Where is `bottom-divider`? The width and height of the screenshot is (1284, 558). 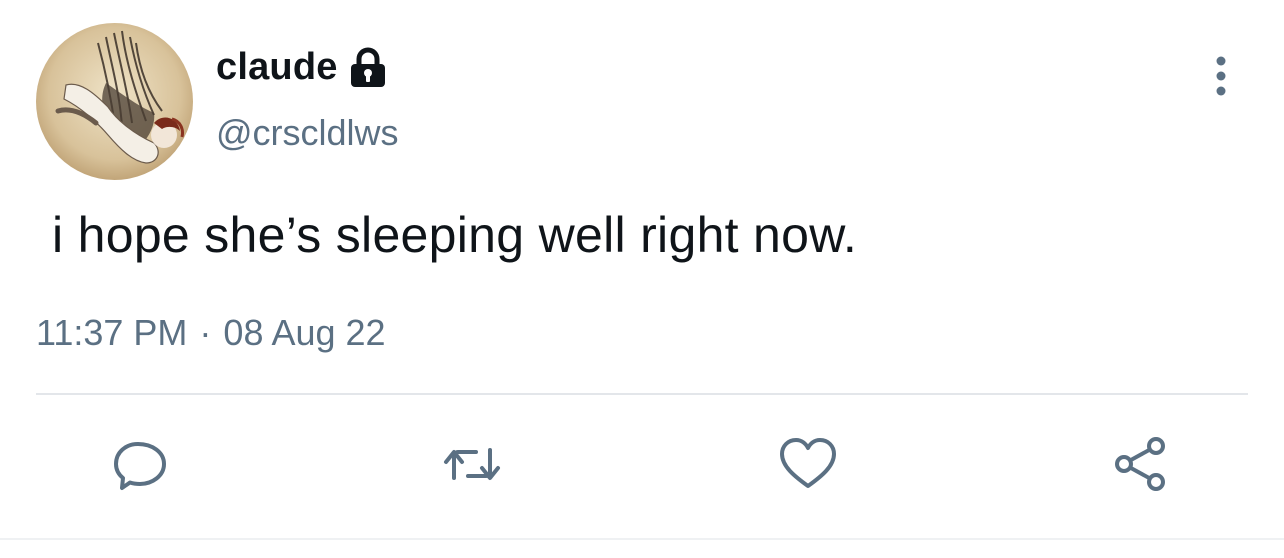 bottom-divider is located at coordinates (642, 539).